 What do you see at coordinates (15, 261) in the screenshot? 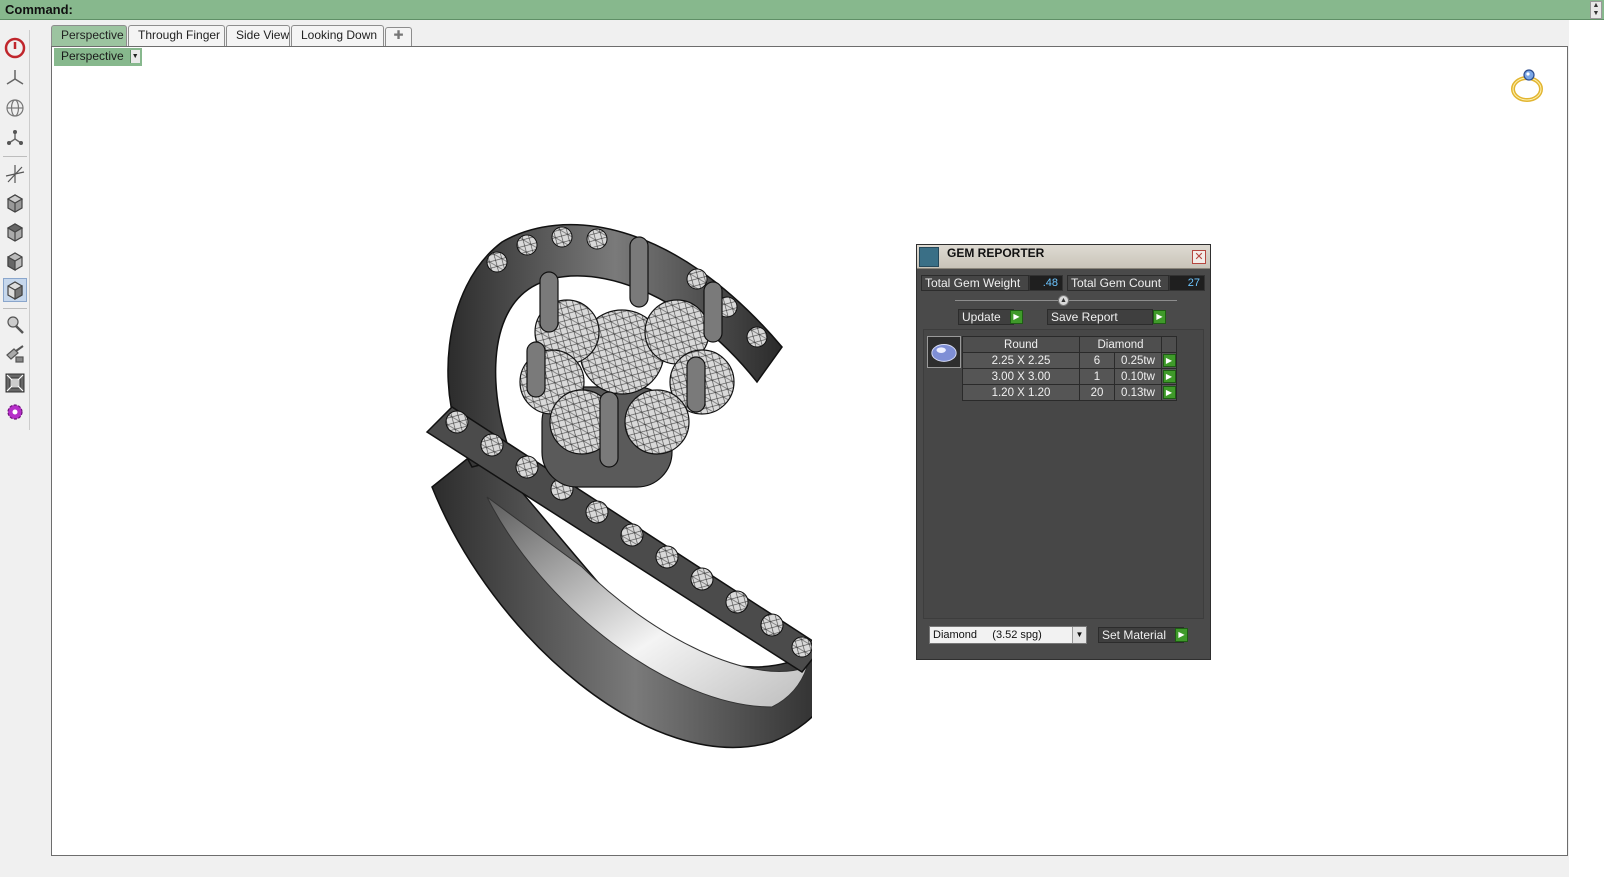
I see `cube-front-icon` at bounding box center [15, 261].